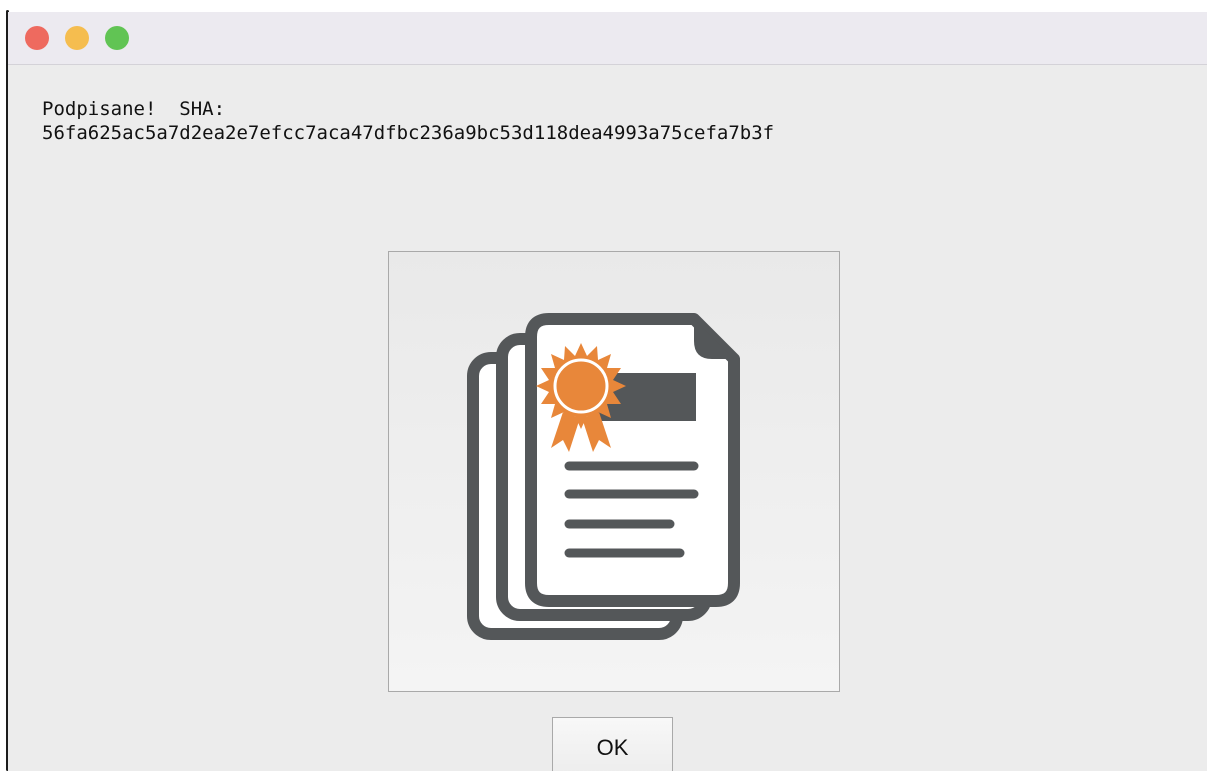 Image resolution: width=1207 pixels, height=771 pixels. I want to click on certificate-documents-icon, so click(603, 476).